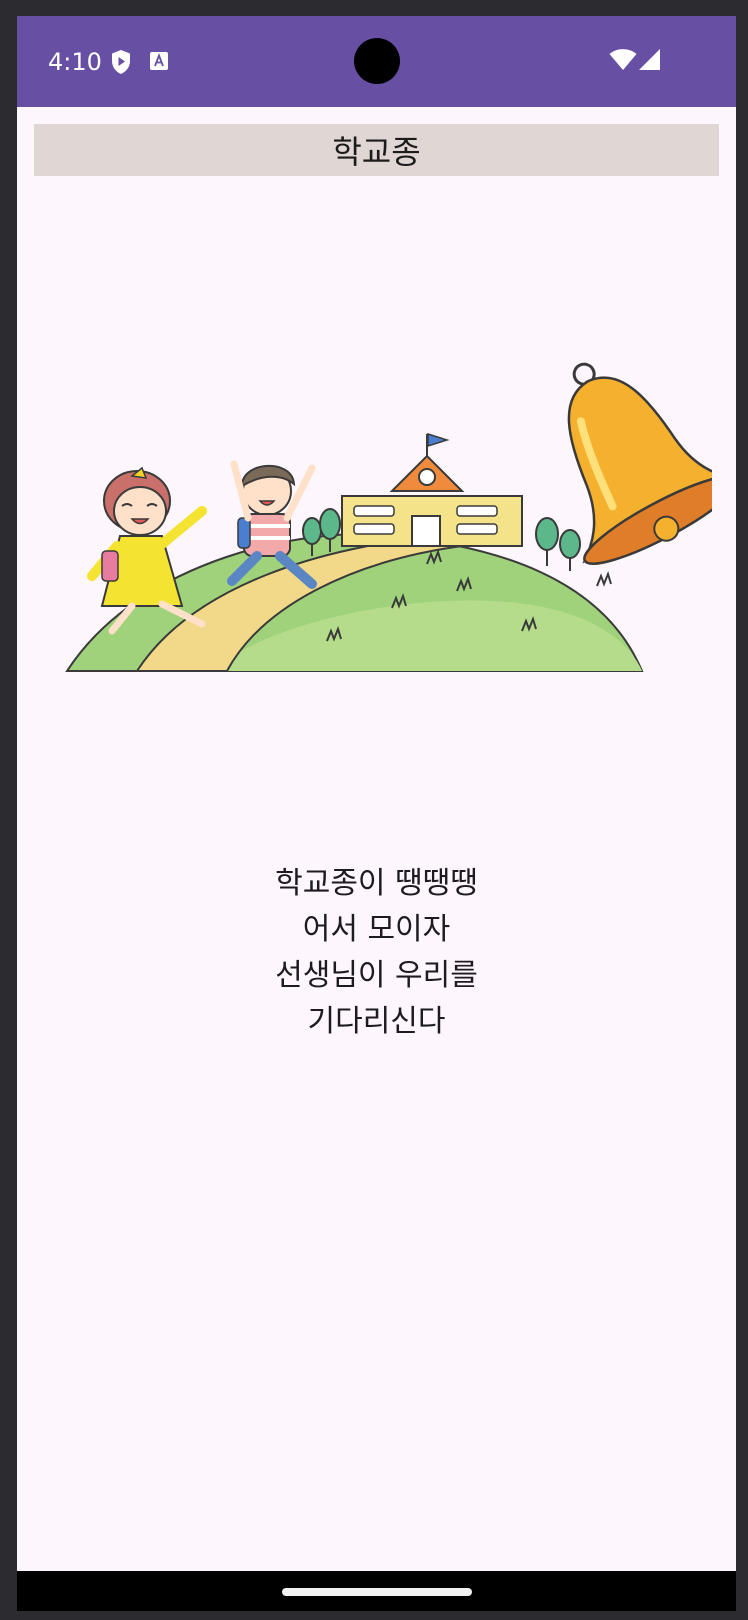  I want to click on front-camera, so click(377, 61).